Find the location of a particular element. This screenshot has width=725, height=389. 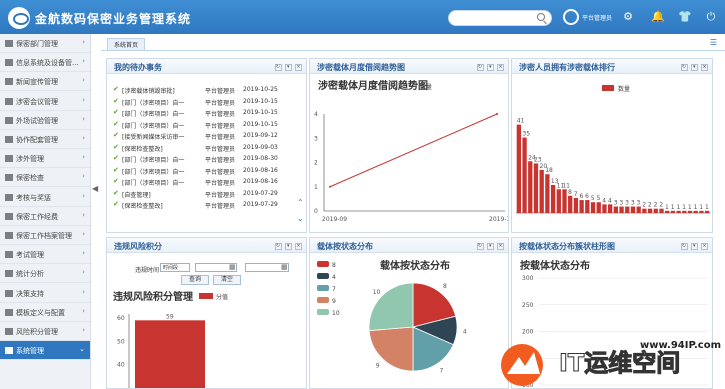

sidebar-item: 系统管理 ⌄ is located at coordinates (45, 351).